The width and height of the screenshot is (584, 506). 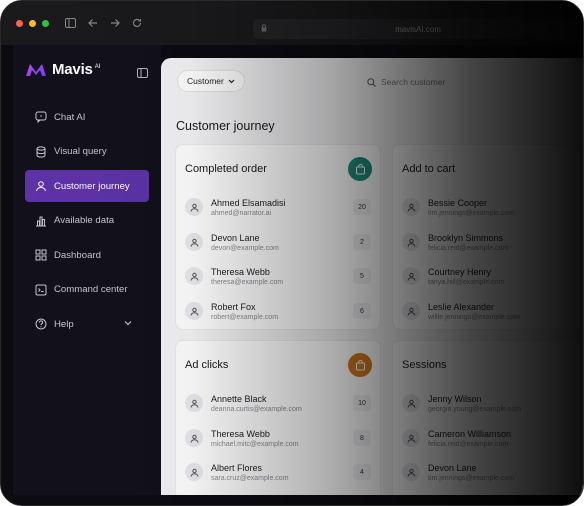 What do you see at coordinates (460, 272) in the screenshot?
I see `customer-name: Courtney Henry` at bounding box center [460, 272].